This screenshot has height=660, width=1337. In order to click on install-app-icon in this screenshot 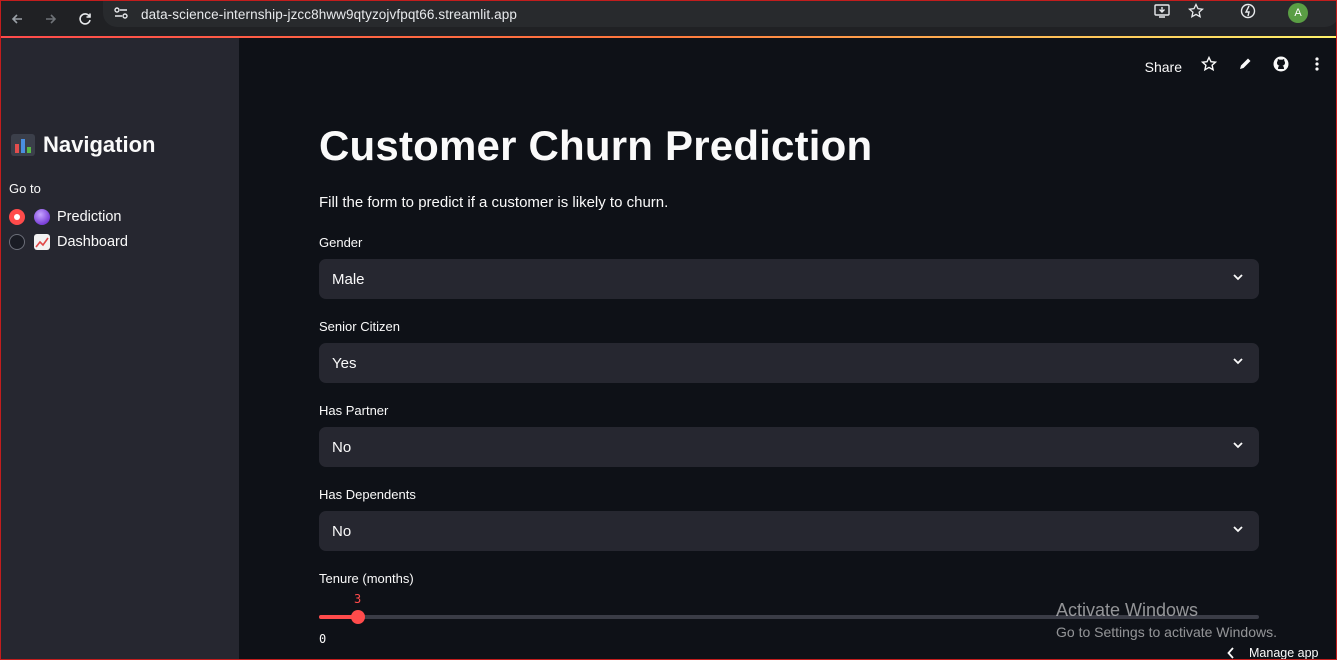, I will do `click(1162, 13)`.